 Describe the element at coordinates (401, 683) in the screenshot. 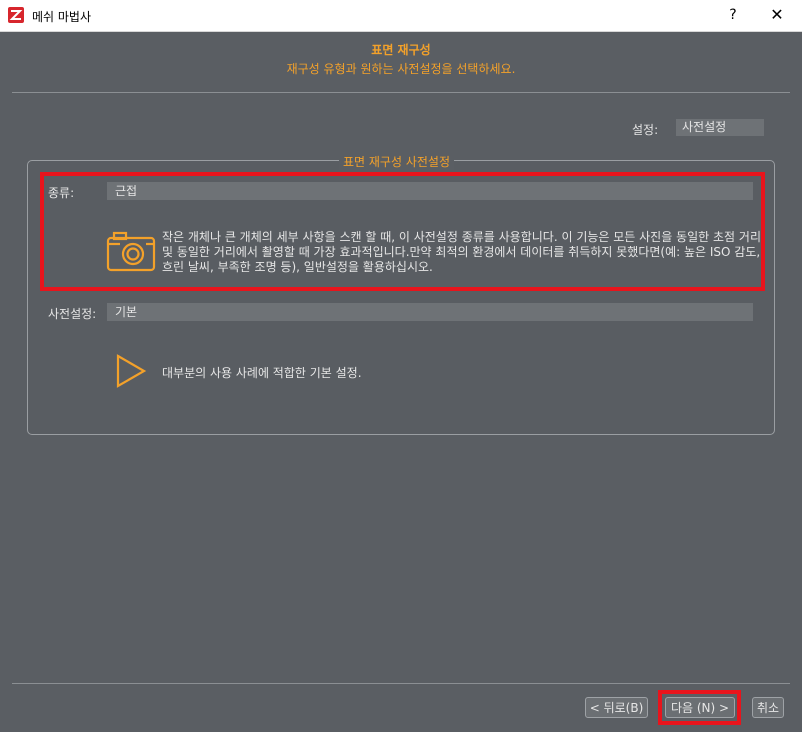

I see `footer-divider` at that location.